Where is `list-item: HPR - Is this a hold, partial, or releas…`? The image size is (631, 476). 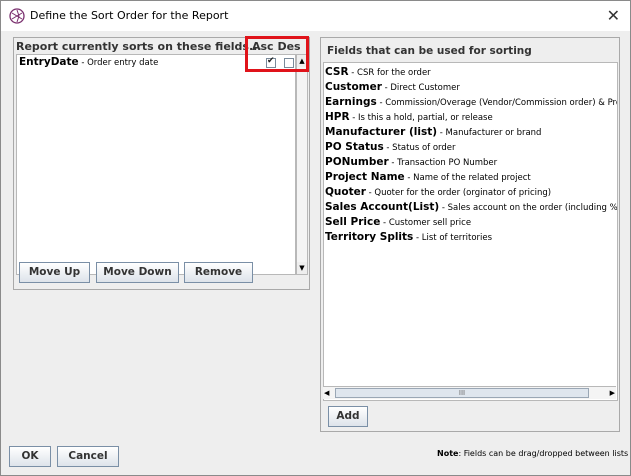
list-item: HPR - Is this a hold, partial, or releas… is located at coordinates (409, 117).